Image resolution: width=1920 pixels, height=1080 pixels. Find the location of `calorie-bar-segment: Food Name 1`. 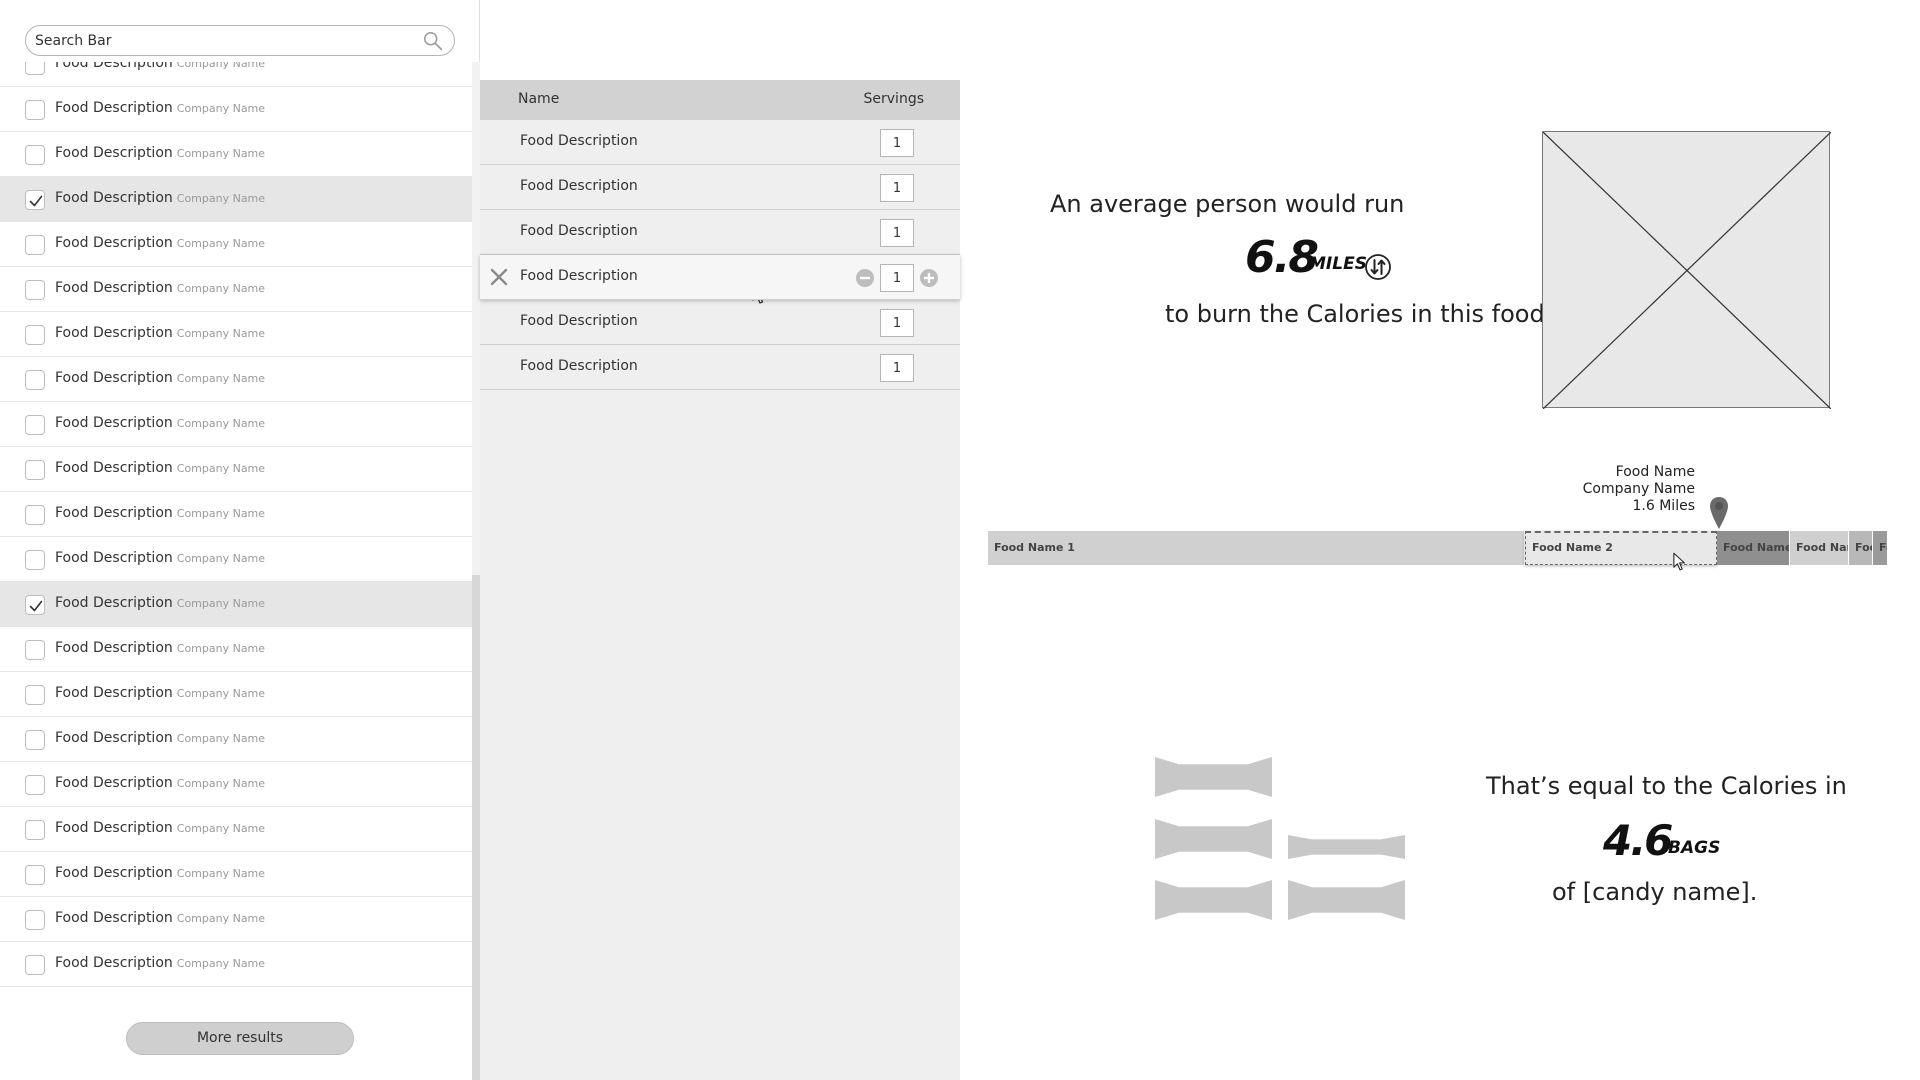

calorie-bar-segment: Food Name 1 is located at coordinates (1256, 548).